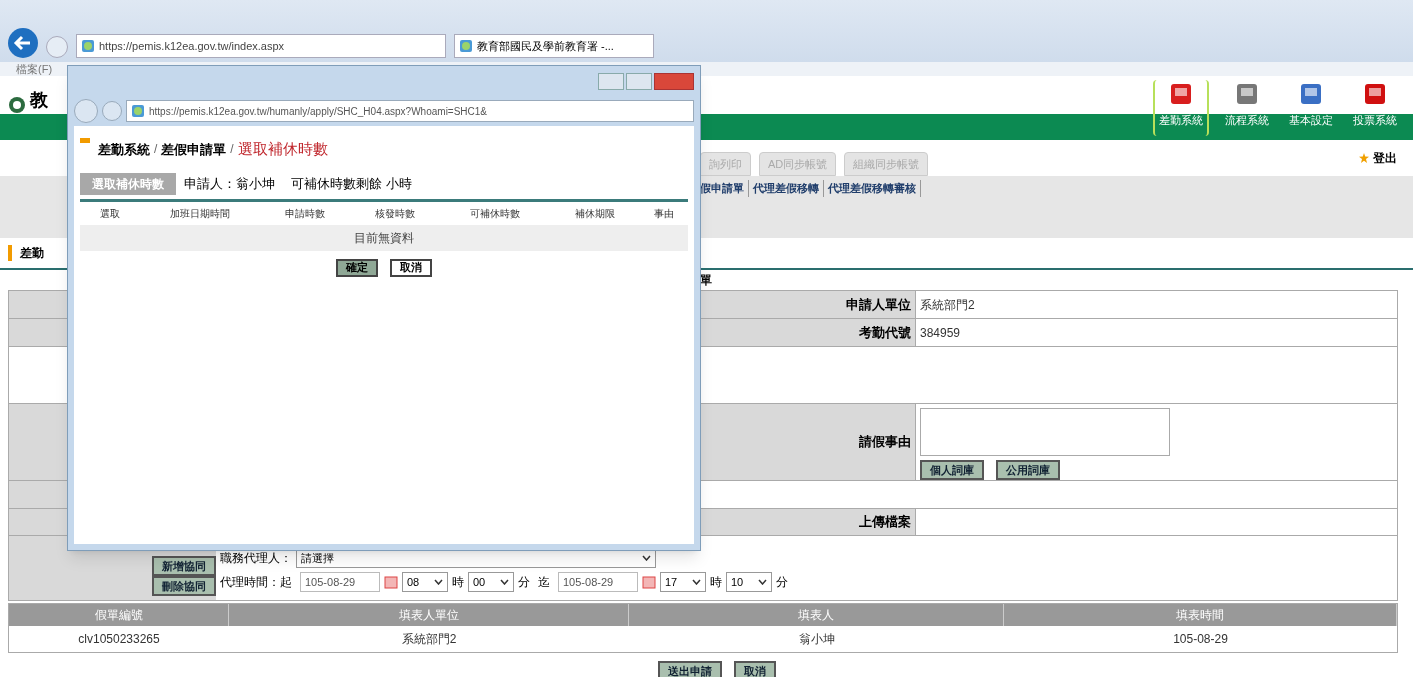 The width and height of the screenshot is (1413, 677). Describe the element at coordinates (119, 615) in the screenshot. I see `column-header: 假單編號` at that location.